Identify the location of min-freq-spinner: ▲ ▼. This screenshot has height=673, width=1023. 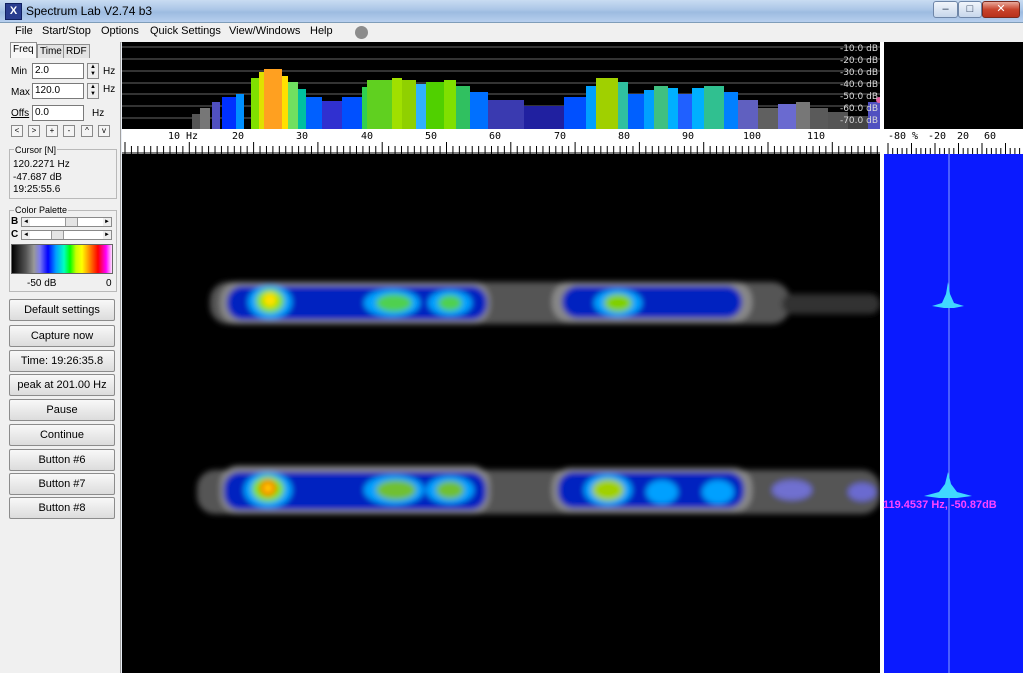
(93, 71).